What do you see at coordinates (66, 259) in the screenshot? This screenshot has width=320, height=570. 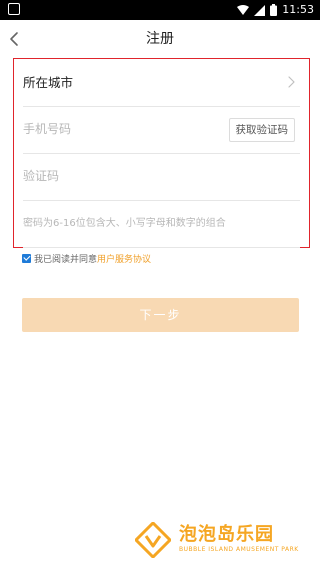 I see `agreement-text: 我已阅读并同意` at bounding box center [66, 259].